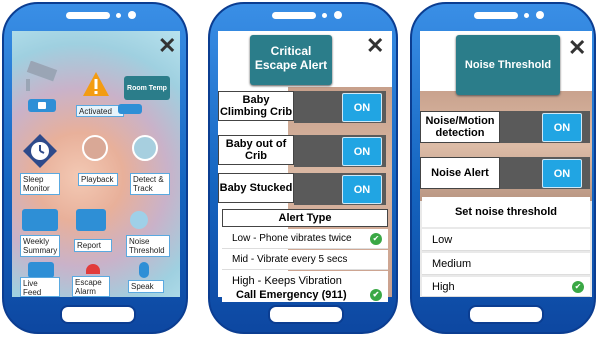 This screenshot has width=597, height=339. What do you see at coordinates (146, 286) in the screenshot?
I see `speak-label: Speak` at bounding box center [146, 286].